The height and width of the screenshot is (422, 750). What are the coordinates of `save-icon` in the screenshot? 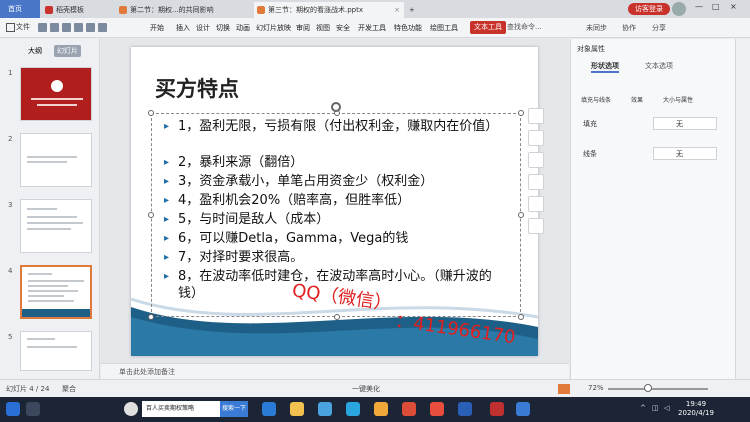 It's located at (54, 27).